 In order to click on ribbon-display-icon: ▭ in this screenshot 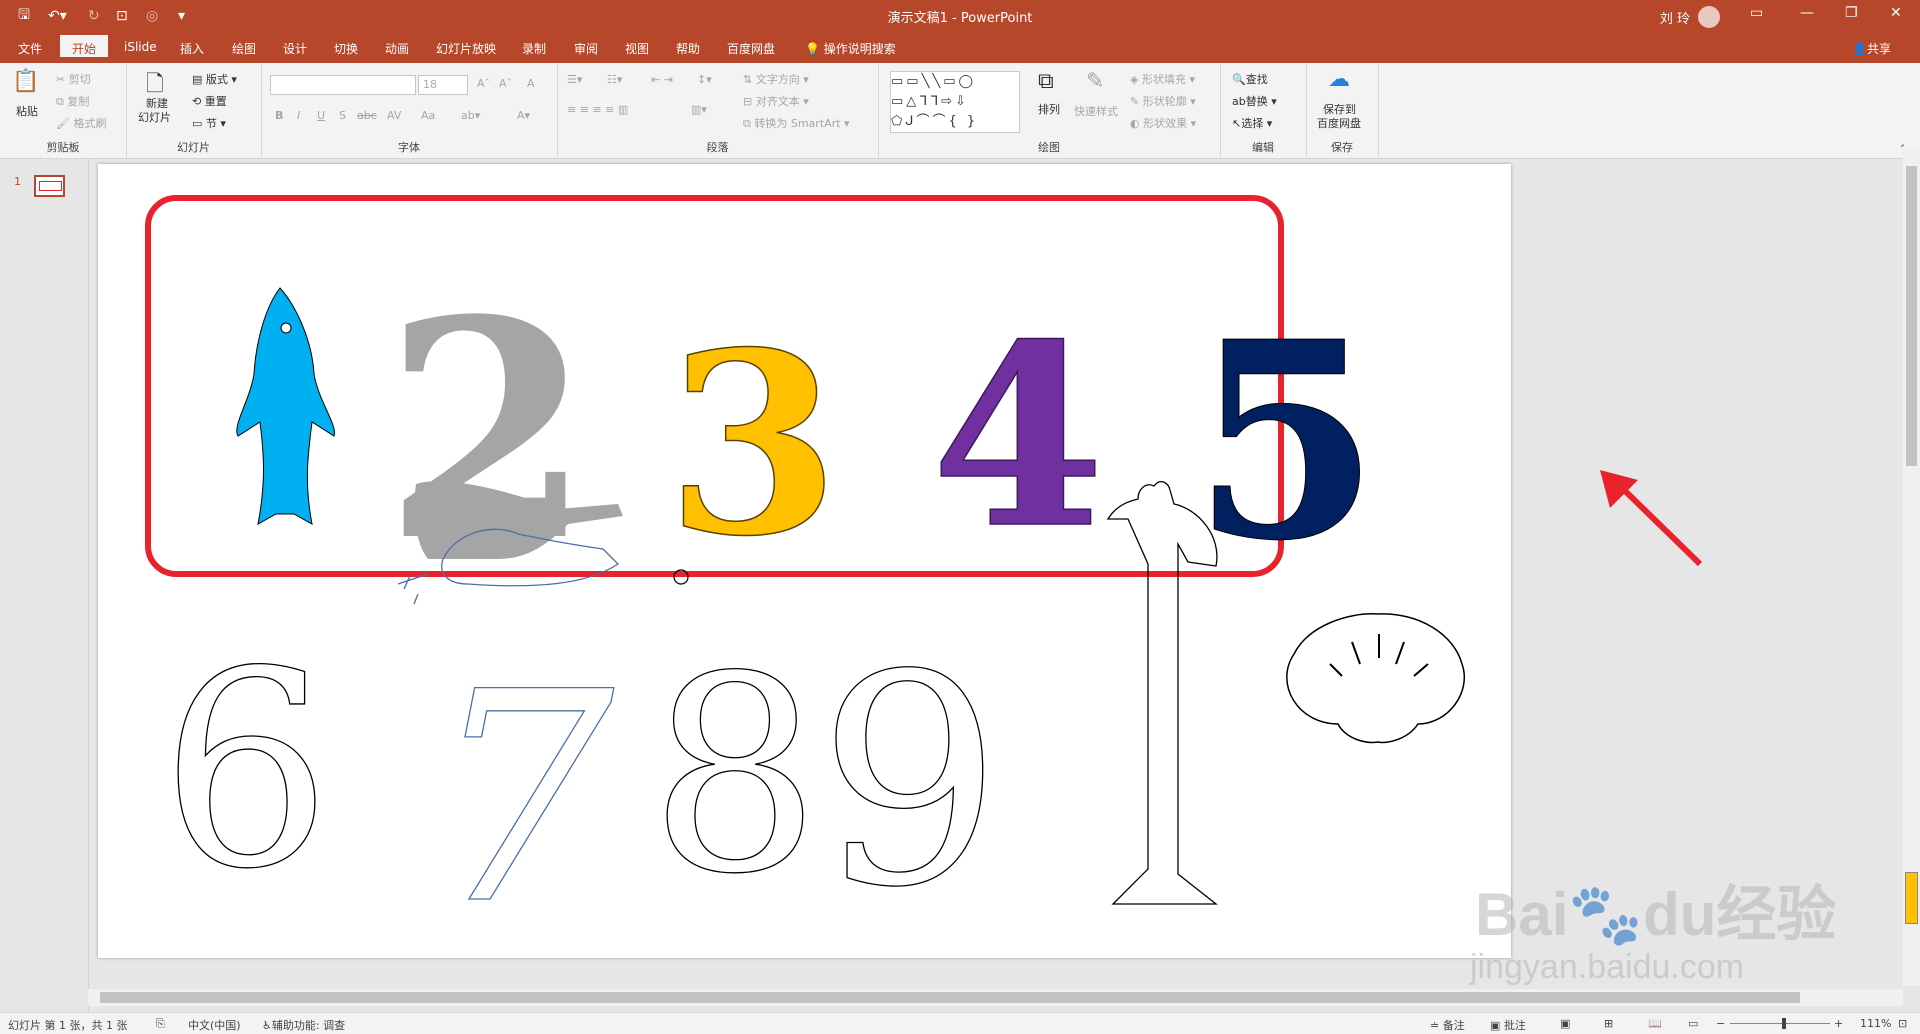, I will do `click(1756, 13)`.